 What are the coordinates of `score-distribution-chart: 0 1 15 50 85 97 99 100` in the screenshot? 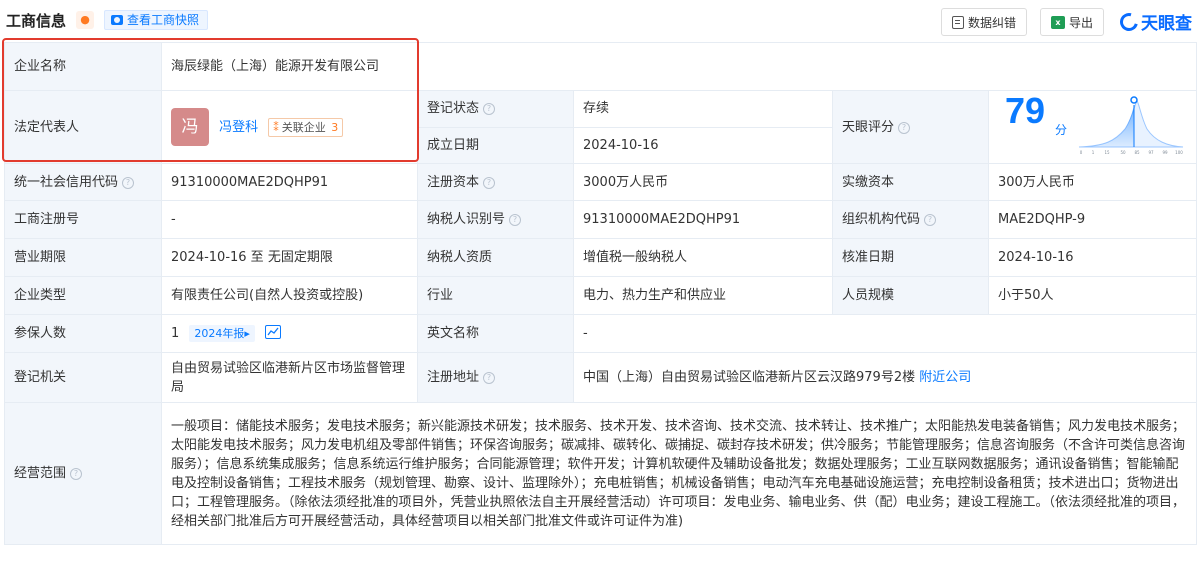 It's located at (1130, 125).